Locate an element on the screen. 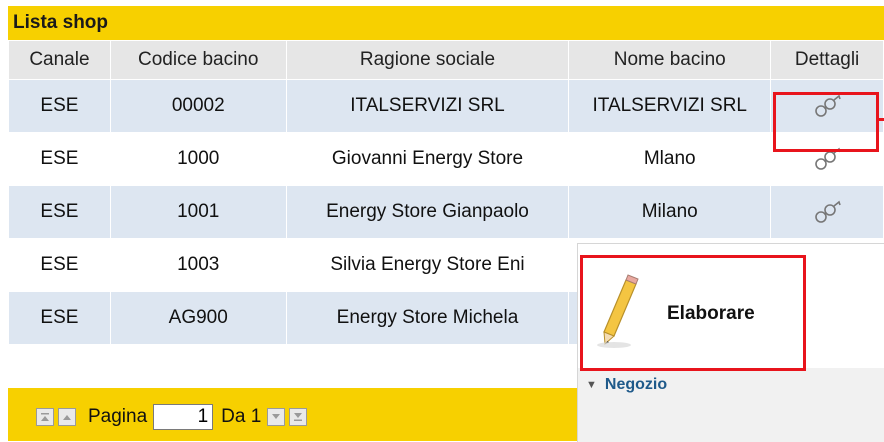 Image resolution: width=884 pixels, height=442 pixels. first-page-icon is located at coordinates (45, 417).